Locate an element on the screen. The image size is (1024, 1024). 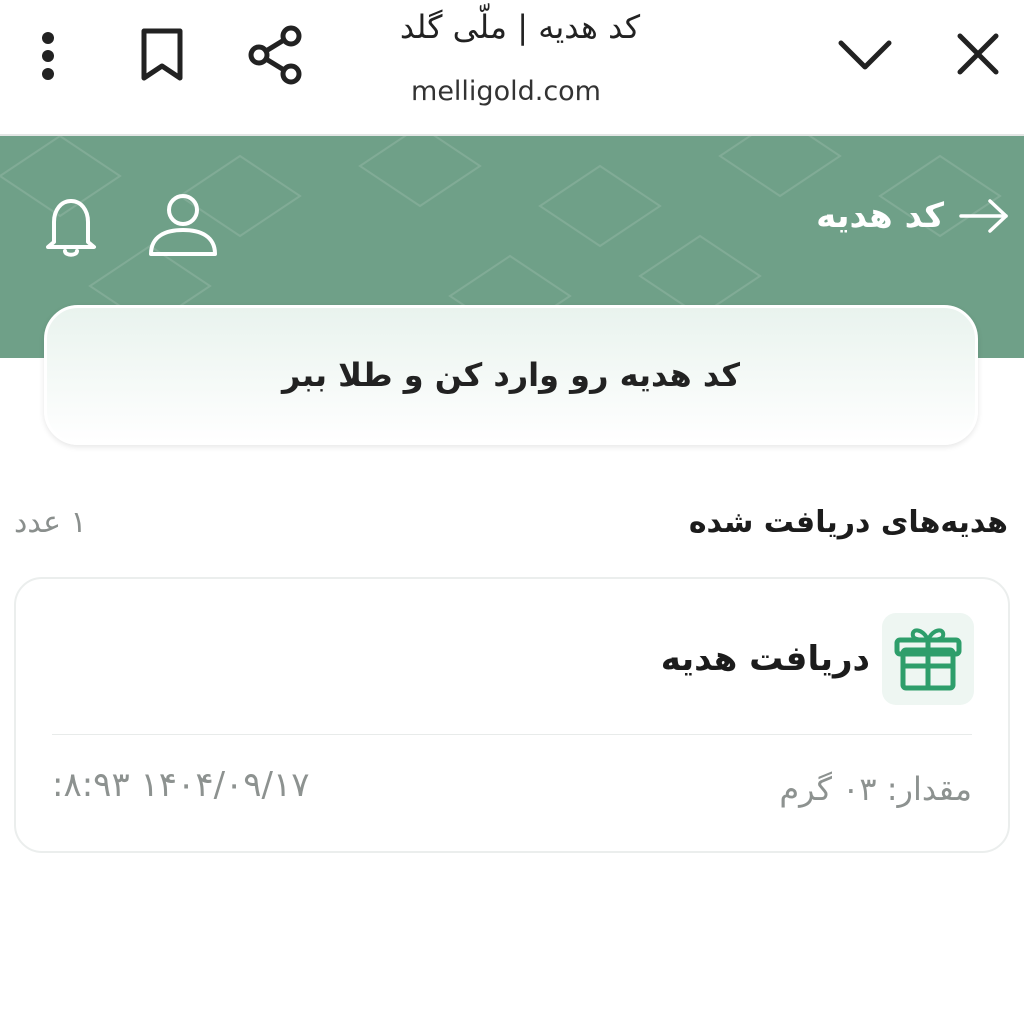
gift-code-input is located at coordinates (511, 375).